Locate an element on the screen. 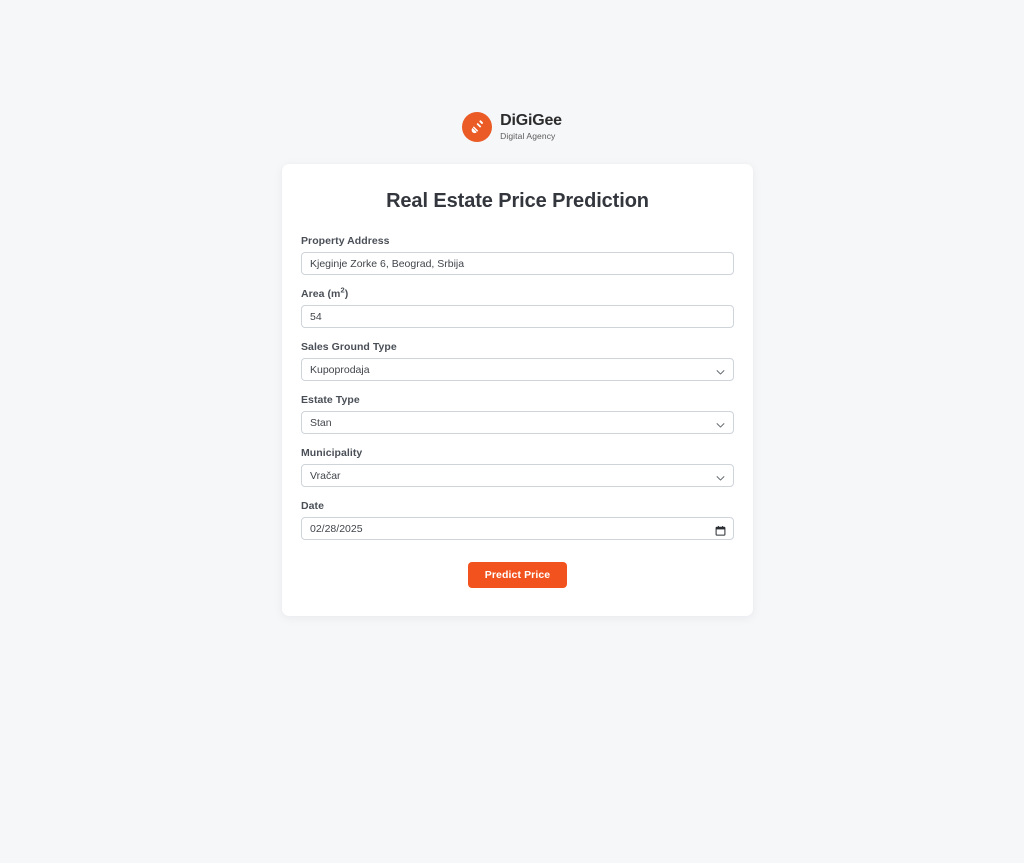 Image resolution: width=1024 pixels, height=863 pixels. label-area-suffix: ) is located at coordinates (346, 294).